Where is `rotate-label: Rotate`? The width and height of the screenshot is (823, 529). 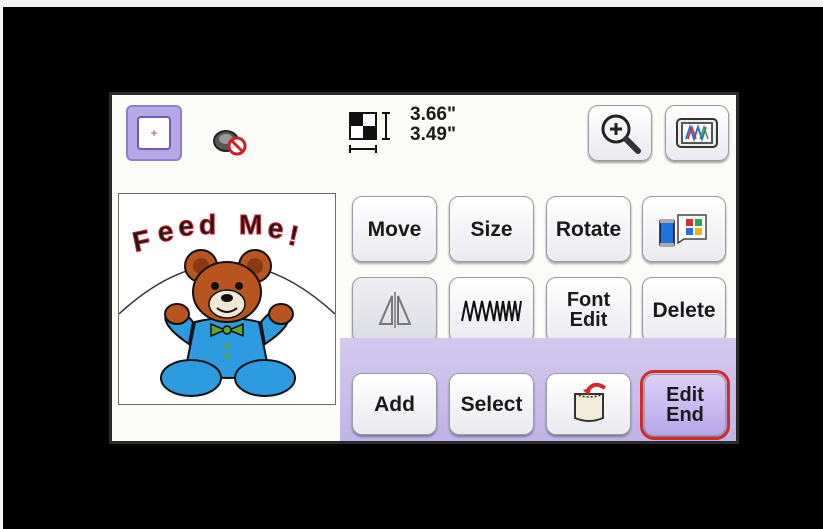
rotate-label: Rotate is located at coordinates (588, 229).